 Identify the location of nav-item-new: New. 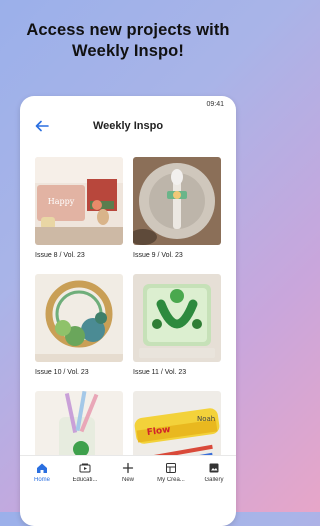
(128, 472).